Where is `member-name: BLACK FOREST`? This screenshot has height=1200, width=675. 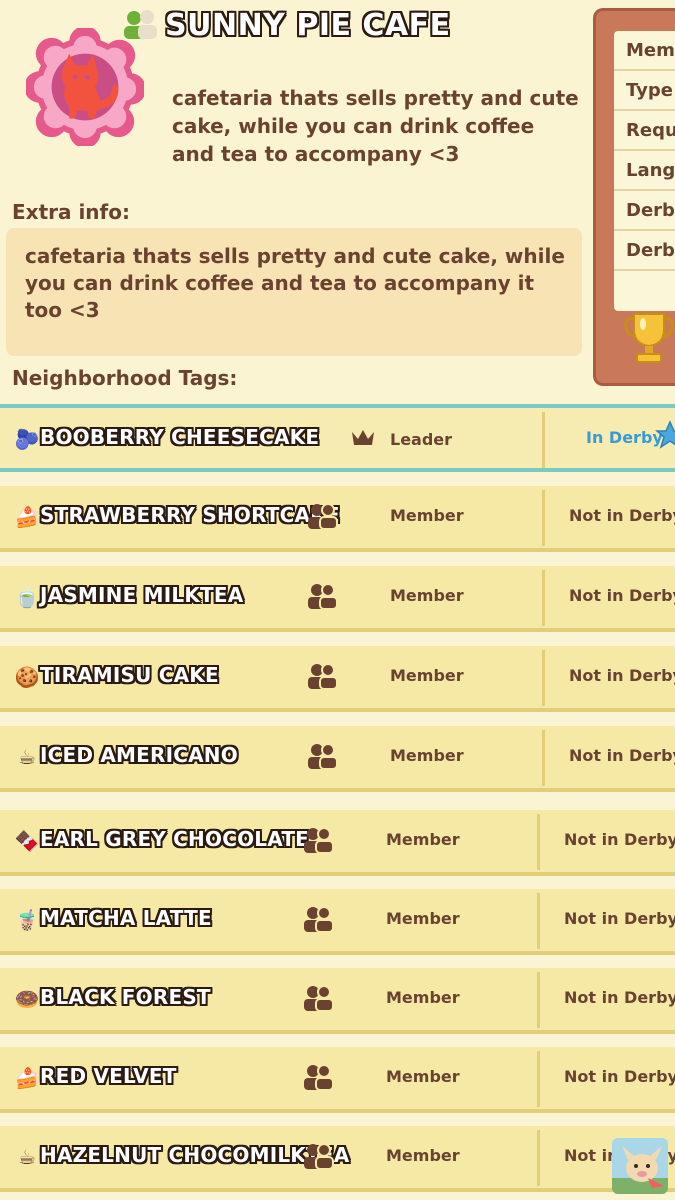
member-name: BLACK FOREST is located at coordinates (125, 997).